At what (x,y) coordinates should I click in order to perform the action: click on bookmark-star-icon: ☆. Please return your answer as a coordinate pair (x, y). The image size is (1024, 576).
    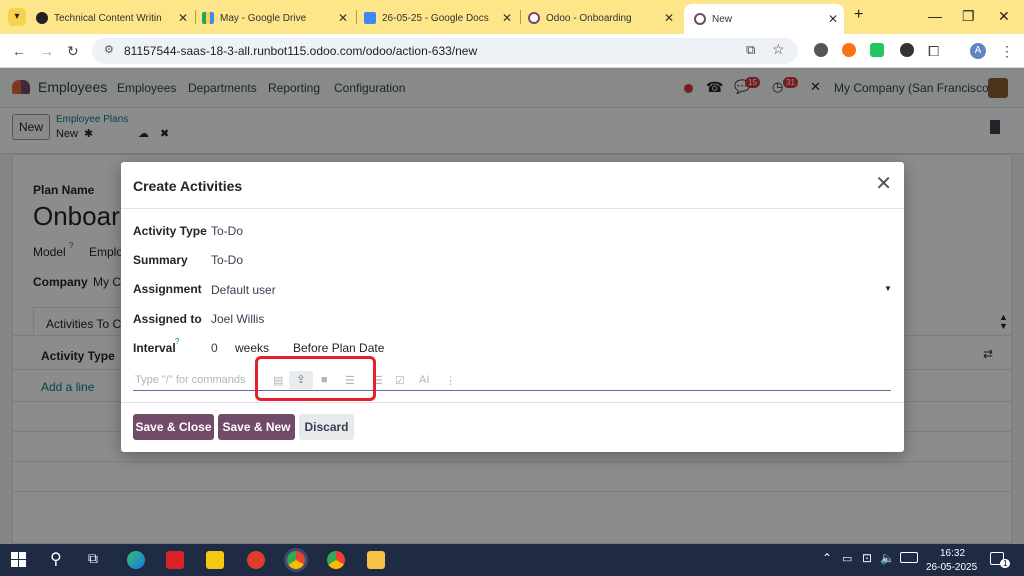
    Looking at the image, I should click on (778, 49).